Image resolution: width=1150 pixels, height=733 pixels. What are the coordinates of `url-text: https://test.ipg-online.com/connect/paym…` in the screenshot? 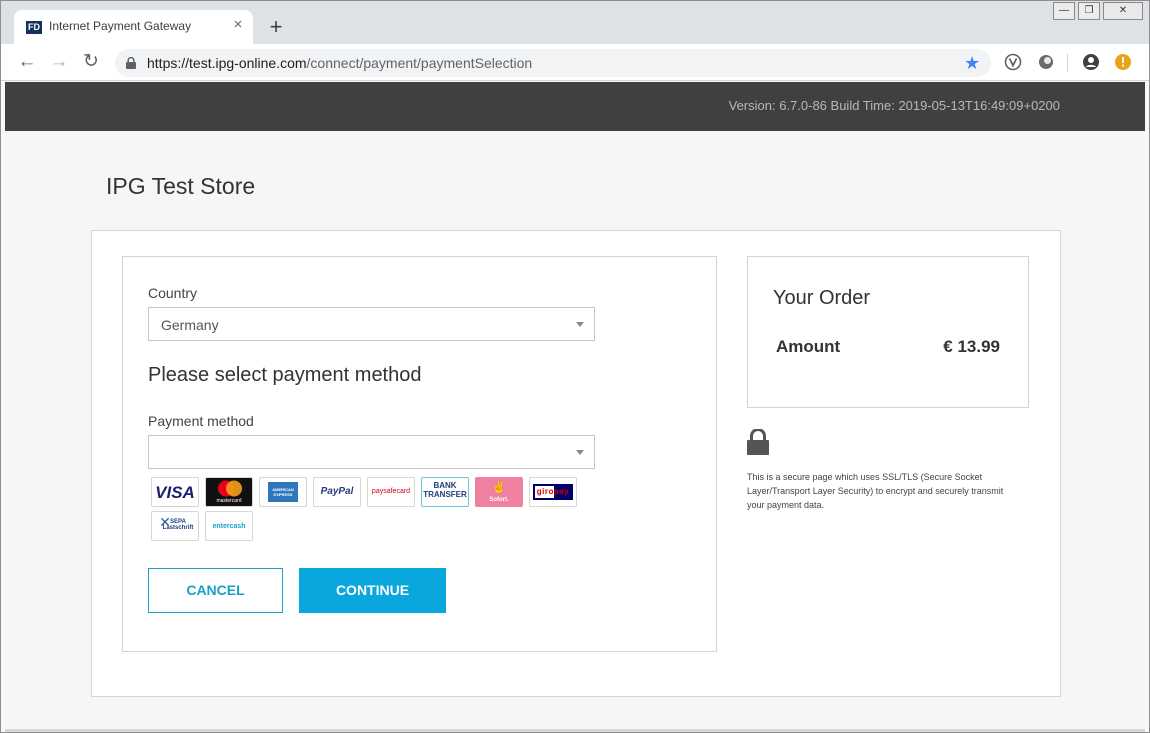 It's located at (339, 63).